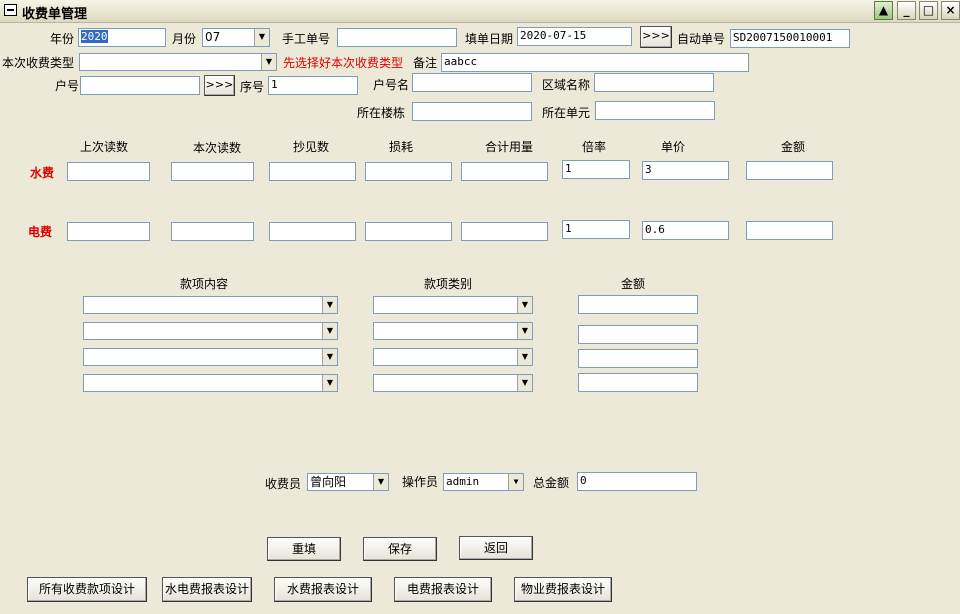 The image size is (960, 614). What do you see at coordinates (489, 39) in the screenshot?
I see `fill-date-label: 填单日期` at bounding box center [489, 39].